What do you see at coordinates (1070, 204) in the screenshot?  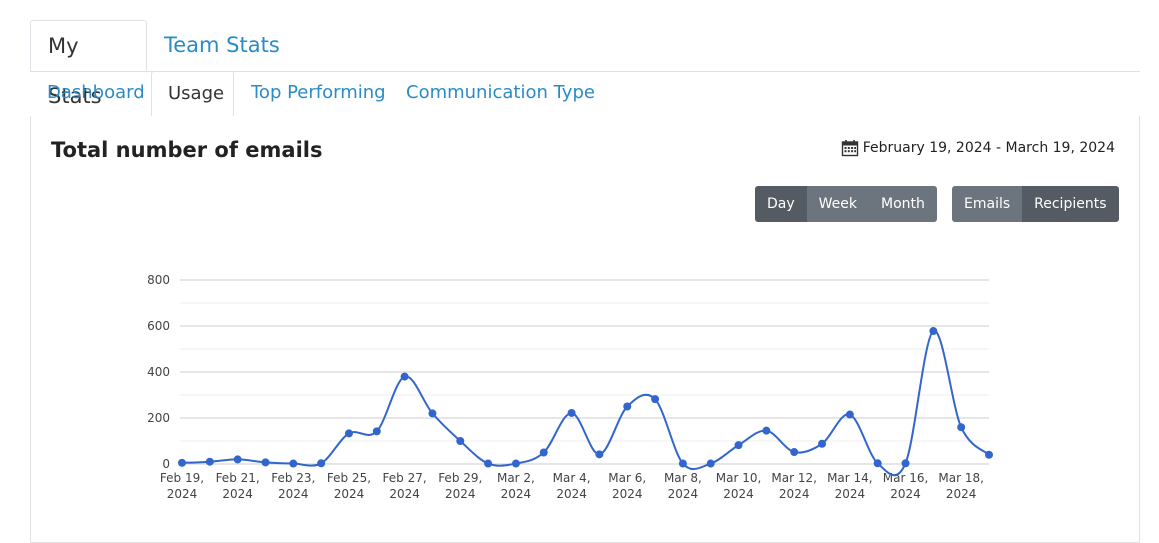 I see `recipients-button: Recipients` at bounding box center [1070, 204].